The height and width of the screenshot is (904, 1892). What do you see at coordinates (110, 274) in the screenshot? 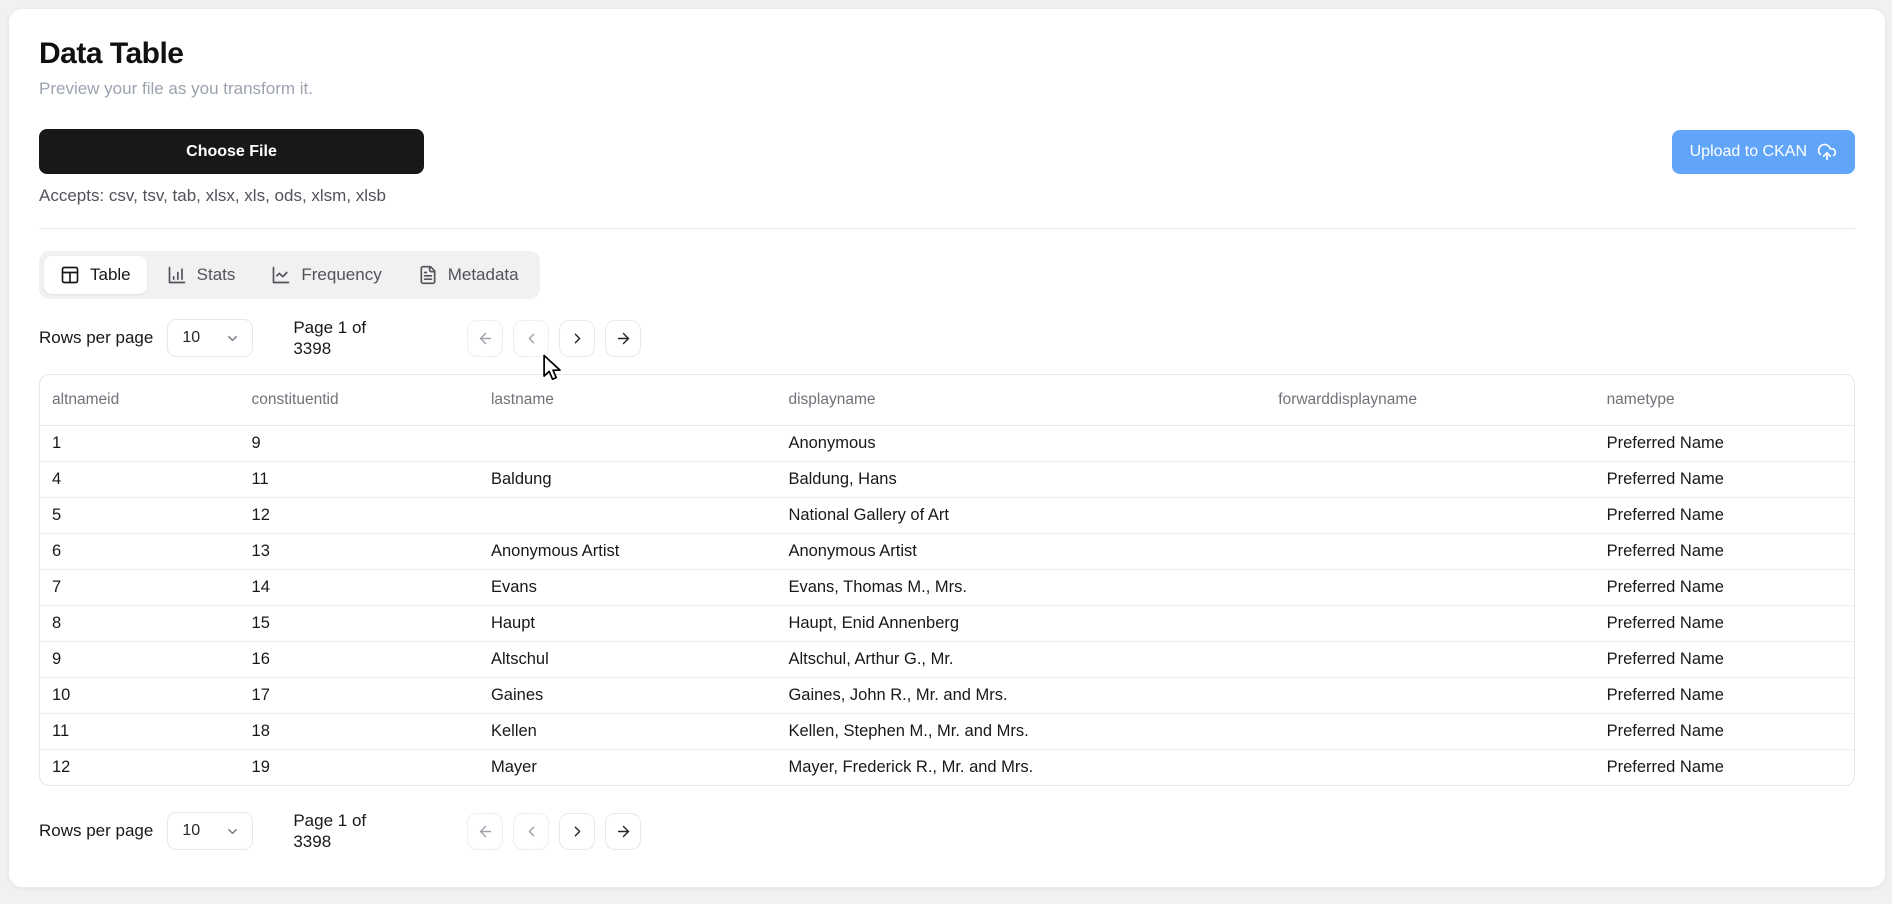
I see `tab-table-label: Table` at bounding box center [110, 274].